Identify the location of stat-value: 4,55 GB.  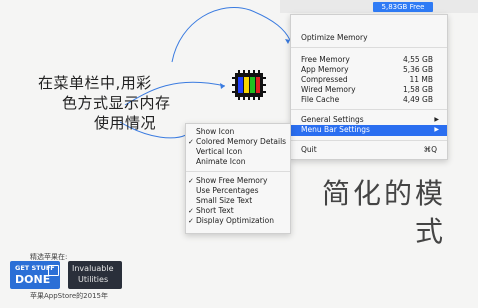
(417, 59).